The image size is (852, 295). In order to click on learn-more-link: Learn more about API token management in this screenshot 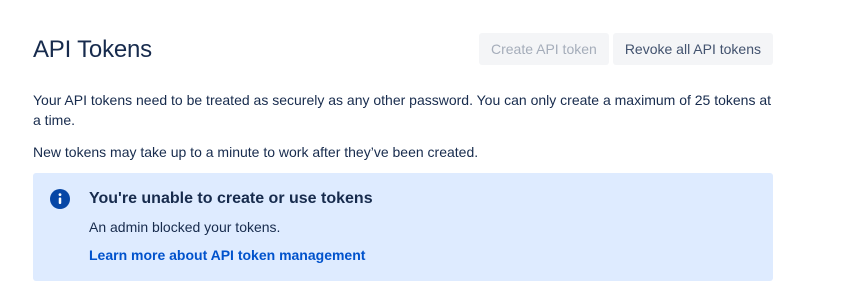, I will do `click(227, 255)`.